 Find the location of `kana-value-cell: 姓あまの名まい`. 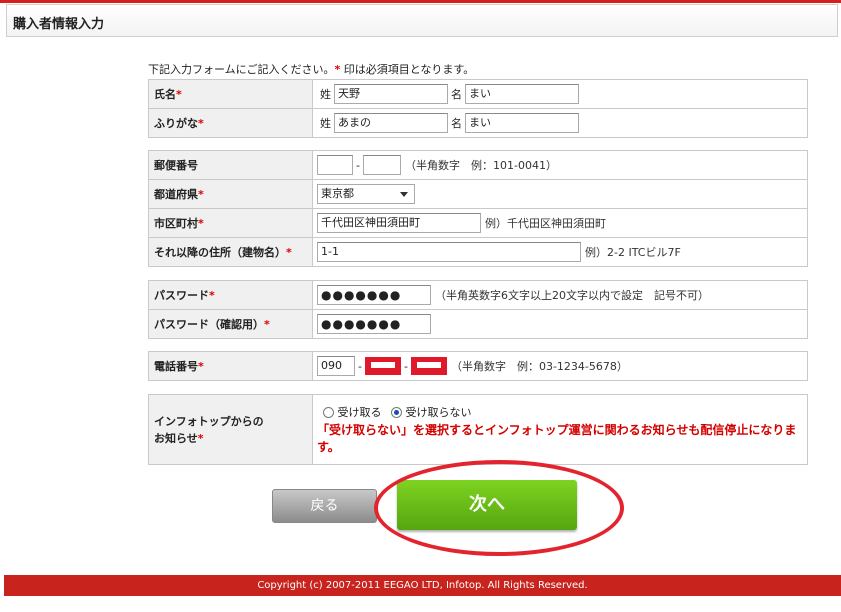

kana-value-cell: 姓あまの名まい is located at coordinates (560, 123).